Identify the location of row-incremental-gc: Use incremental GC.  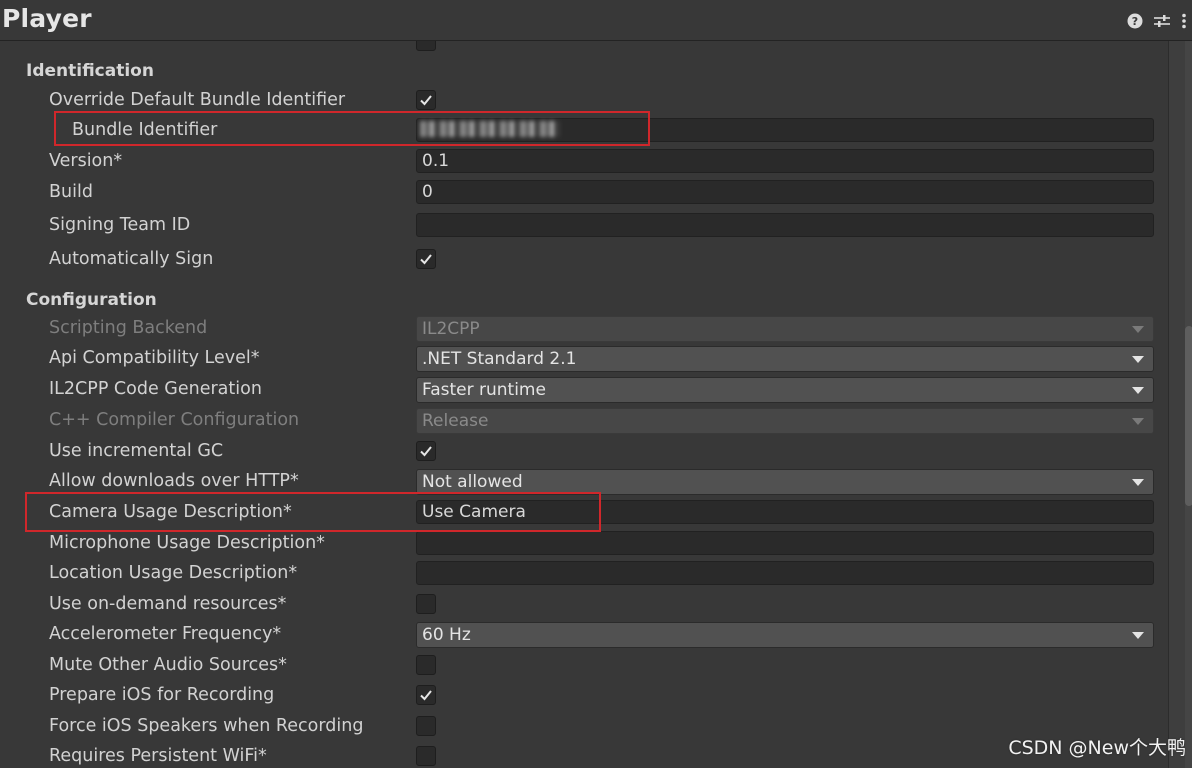
(584, 452).